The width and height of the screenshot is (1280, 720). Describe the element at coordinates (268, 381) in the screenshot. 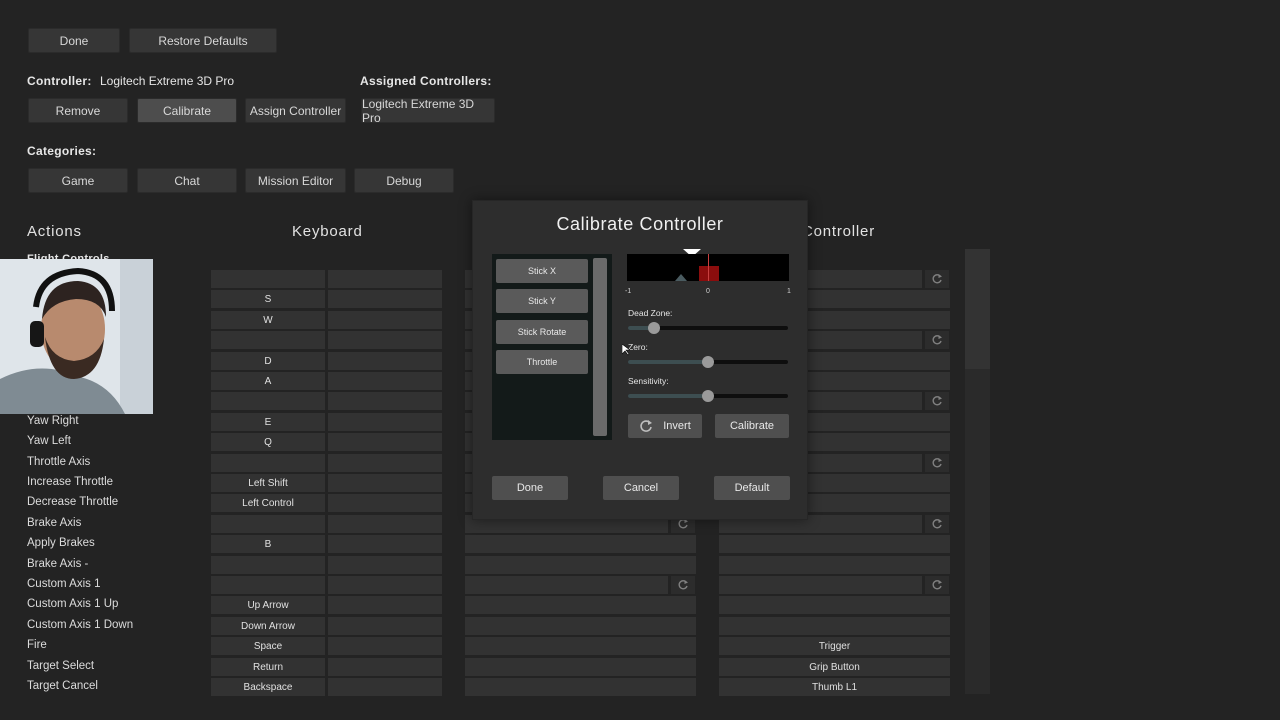

I see `keyboard-binding-primary: A` at that location.